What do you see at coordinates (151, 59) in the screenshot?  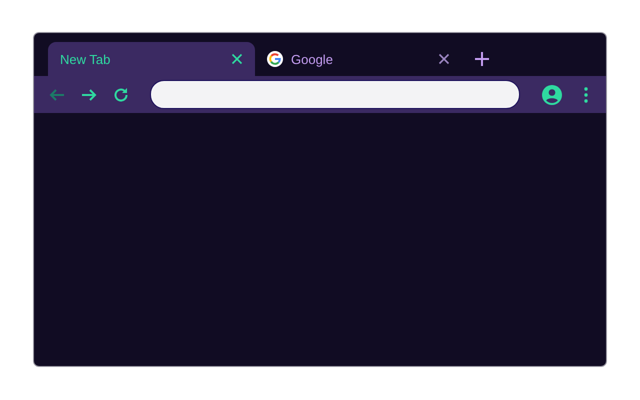 I see `browser-tab: New Tab` at bounding box center [151, 59].